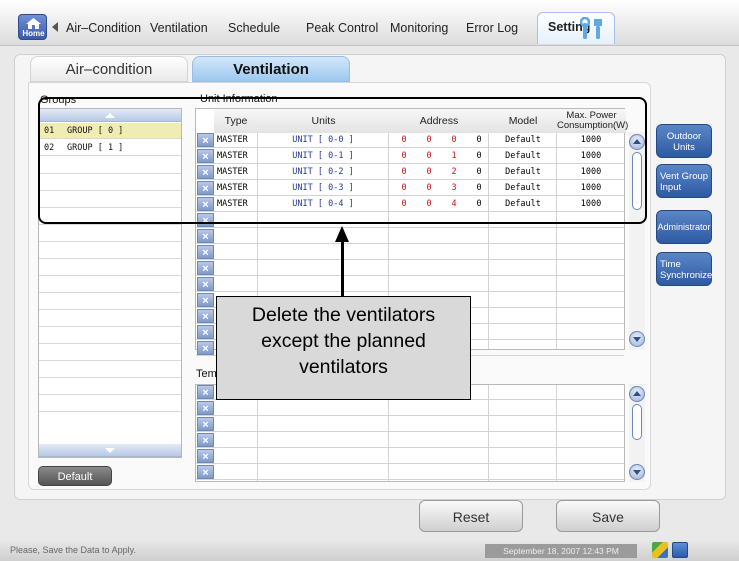 The width and height of the screenshot is (739, 561). What do you see at coordinates (637, 339) in the screenshot?
I see `unit-scroll-down-button` at bounding box center [637, 339].